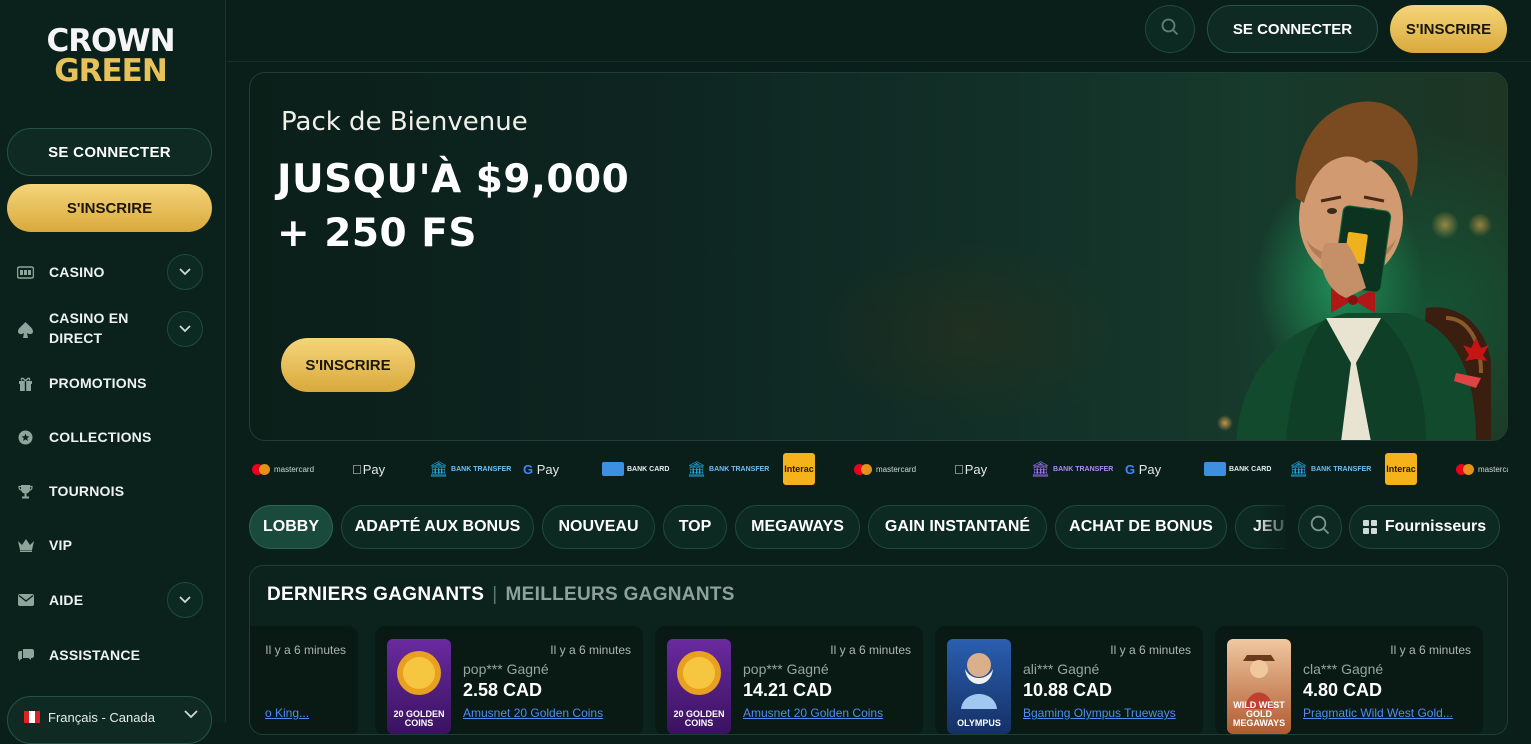 The width and height of the screenshot is (1531, 744). What do you see at coordinates (113, 600) in the screenshot?
I see `sidebar-item-help: AIDE` at bounding box center [113, 600].